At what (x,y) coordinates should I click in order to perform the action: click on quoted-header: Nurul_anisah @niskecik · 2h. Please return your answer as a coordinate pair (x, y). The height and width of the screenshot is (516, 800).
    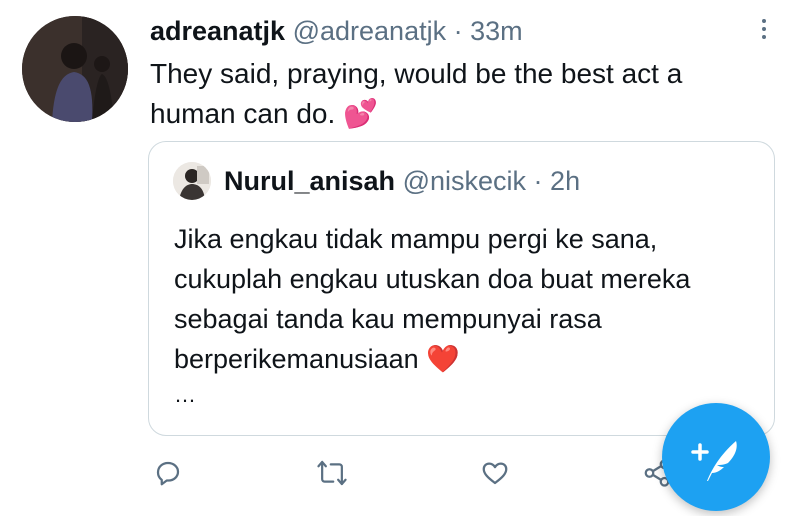
    Looking at the image, I should click on (402, 181).